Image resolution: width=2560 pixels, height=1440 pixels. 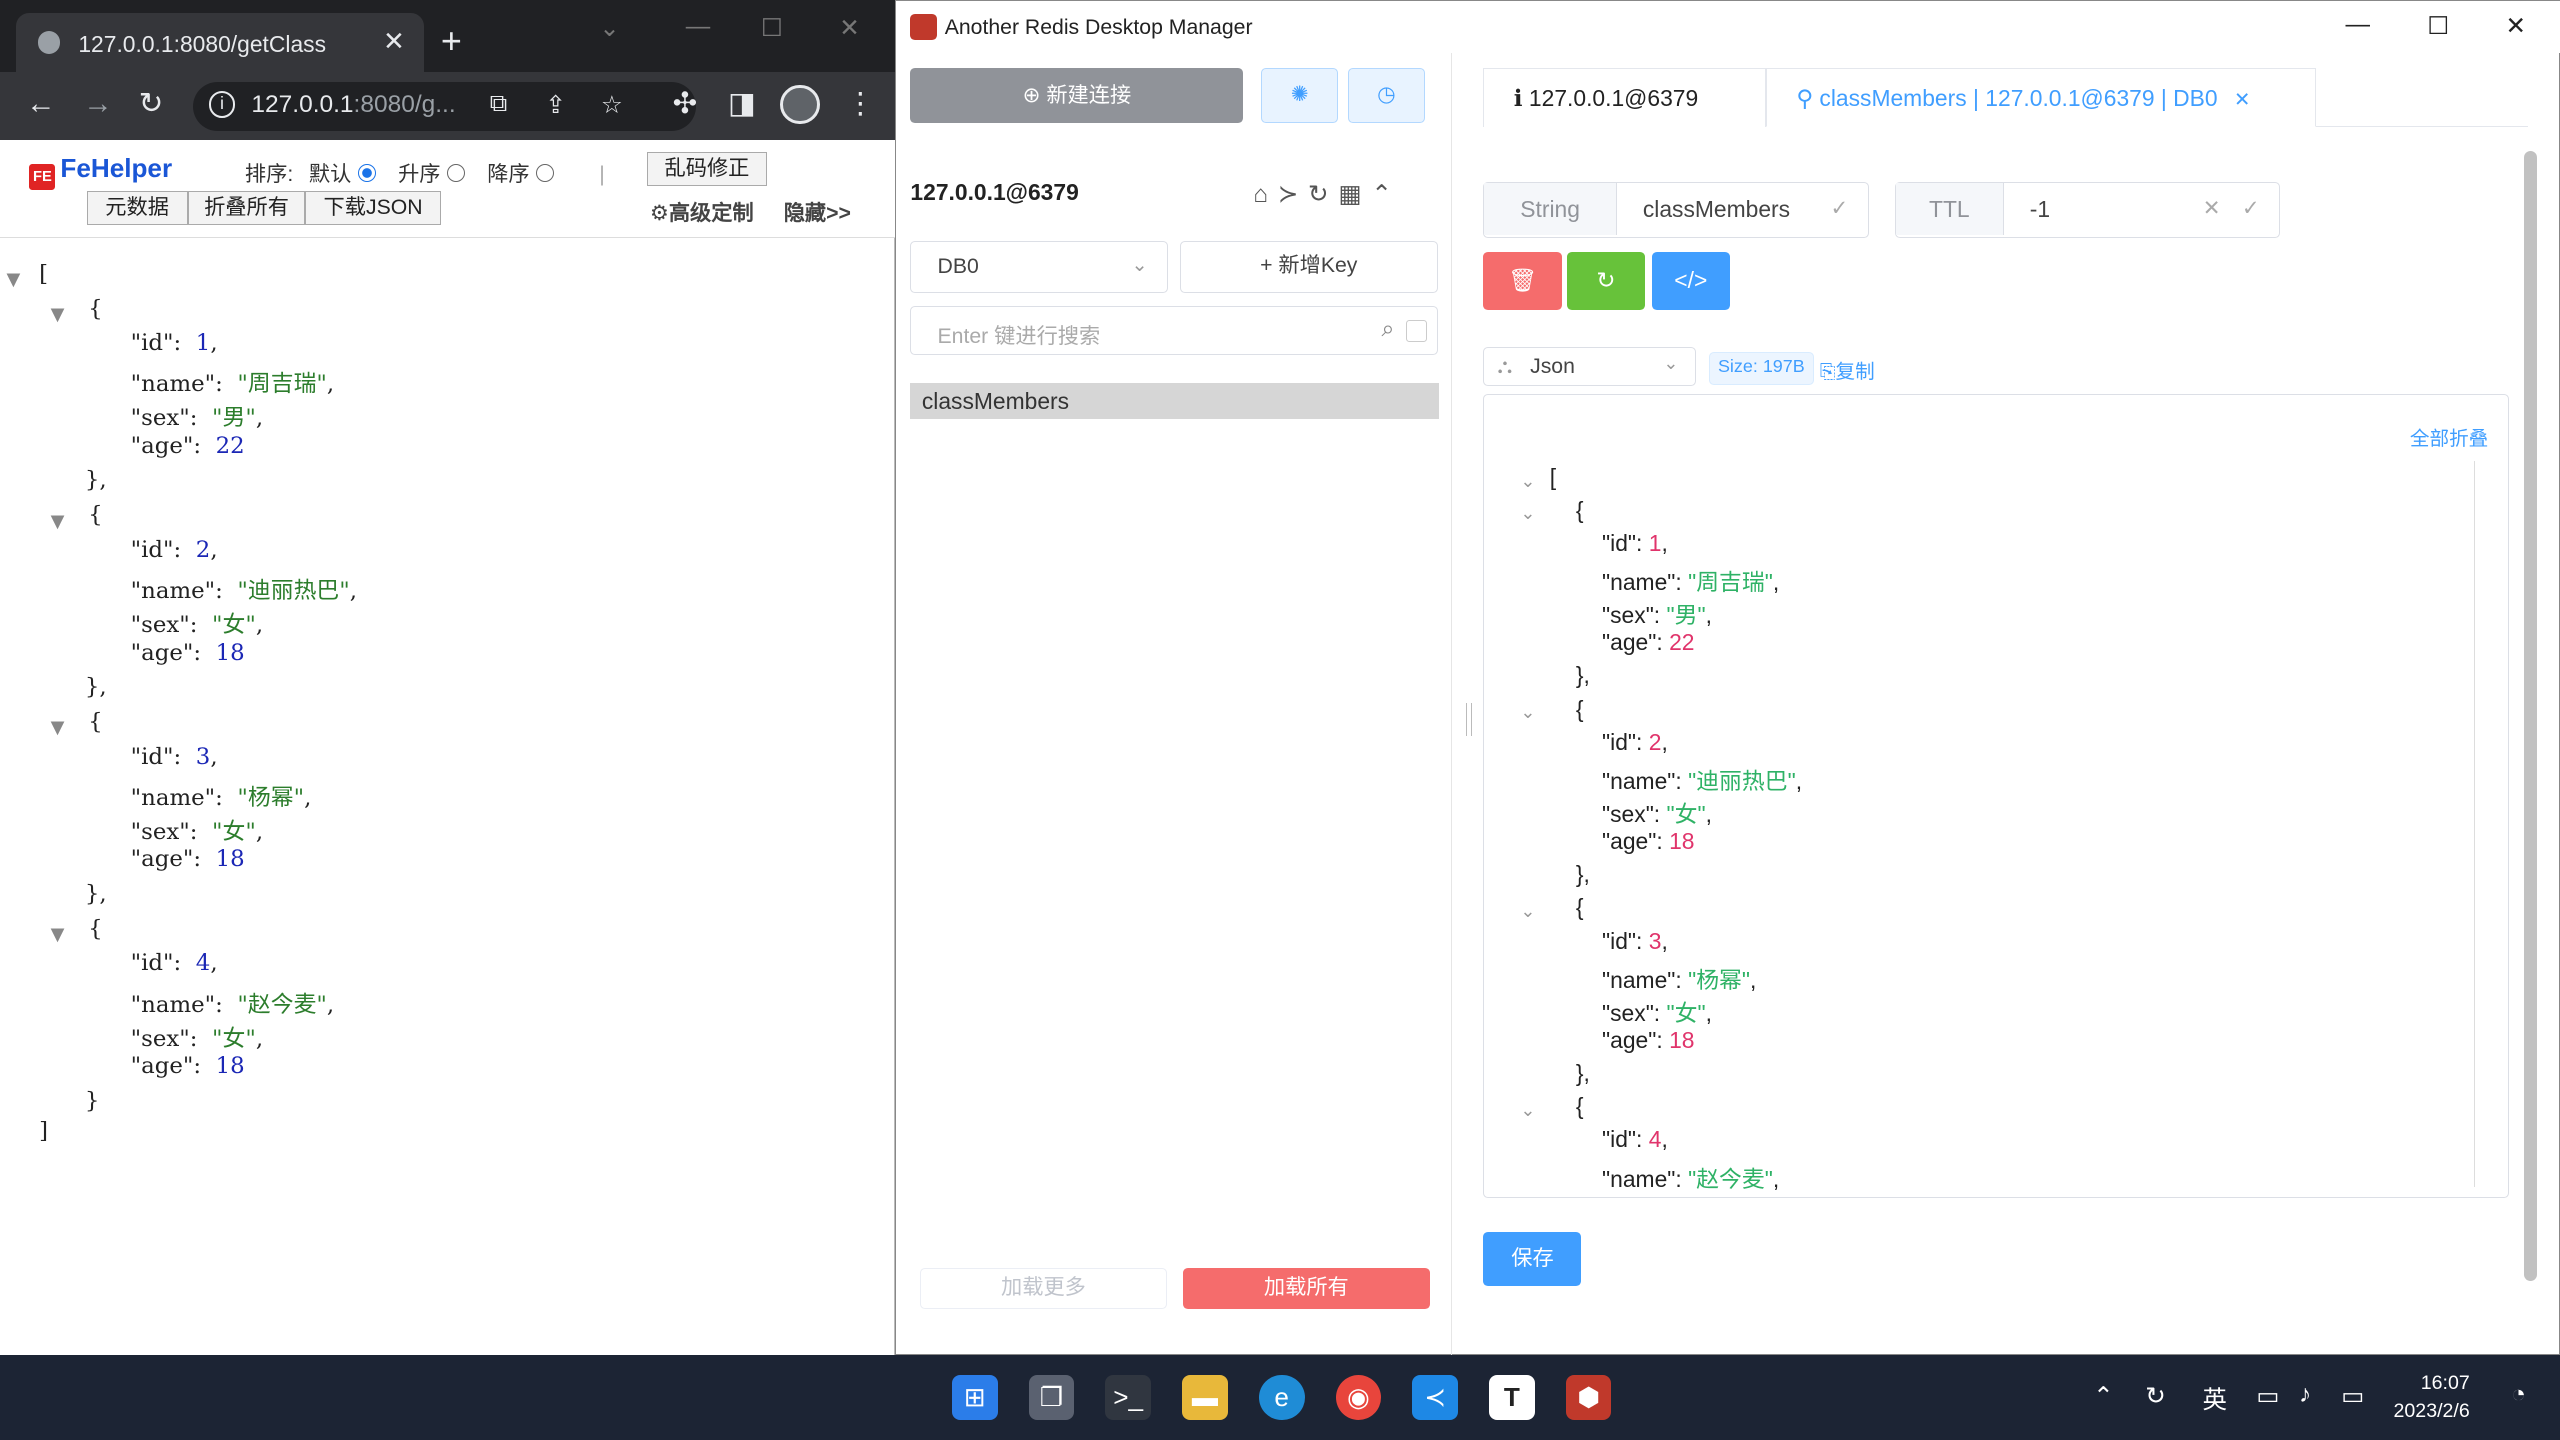 What do you see at coordinates (232, 384) in the screenshot?
I see `json-line: "name": "周吉瑞",` at bounding box center [232, 384].